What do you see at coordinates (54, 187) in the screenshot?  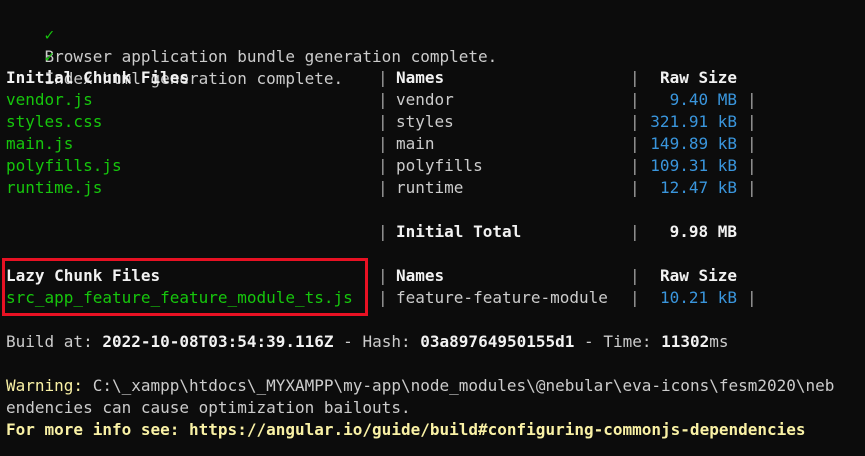 I see `chunk-file: runtime.js` at bounding box center [54, 187].